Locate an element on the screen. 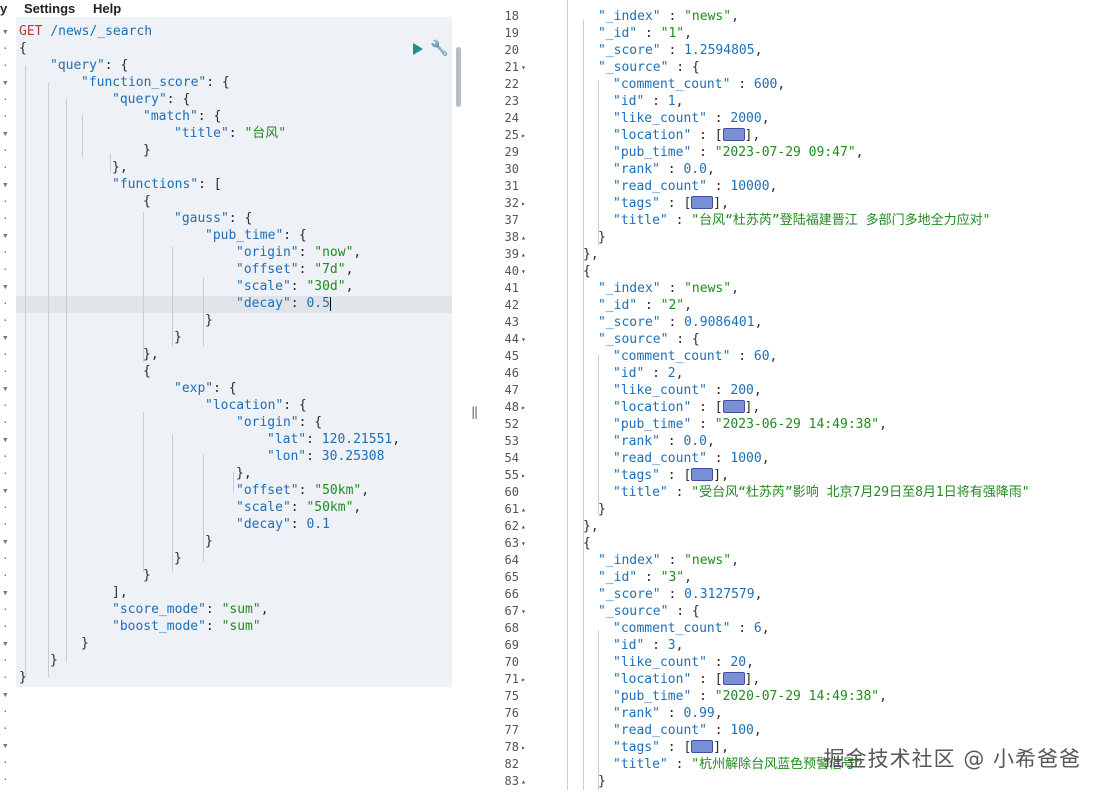 Image resolution: width=1103 pixels, height=797 pixels. request-code-line: "offset": "50km", is located at coordinates (302, 490).